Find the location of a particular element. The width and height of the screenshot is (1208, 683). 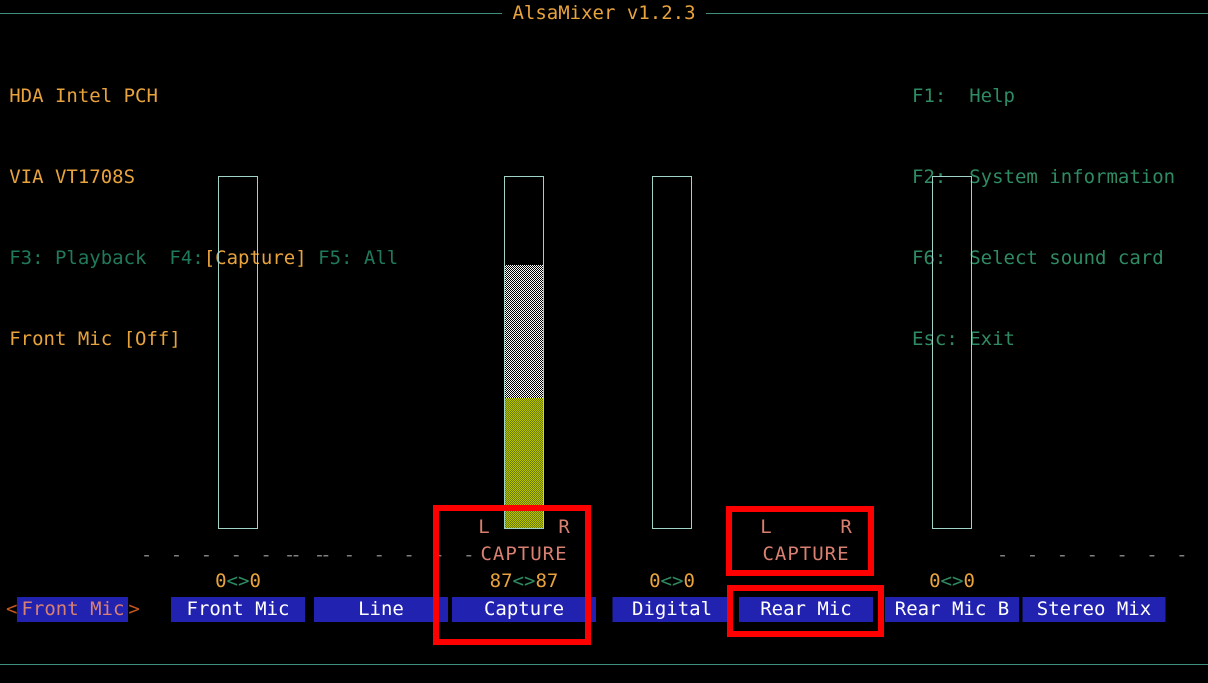

volume-fill-lower is located at coordinates (524, 463).